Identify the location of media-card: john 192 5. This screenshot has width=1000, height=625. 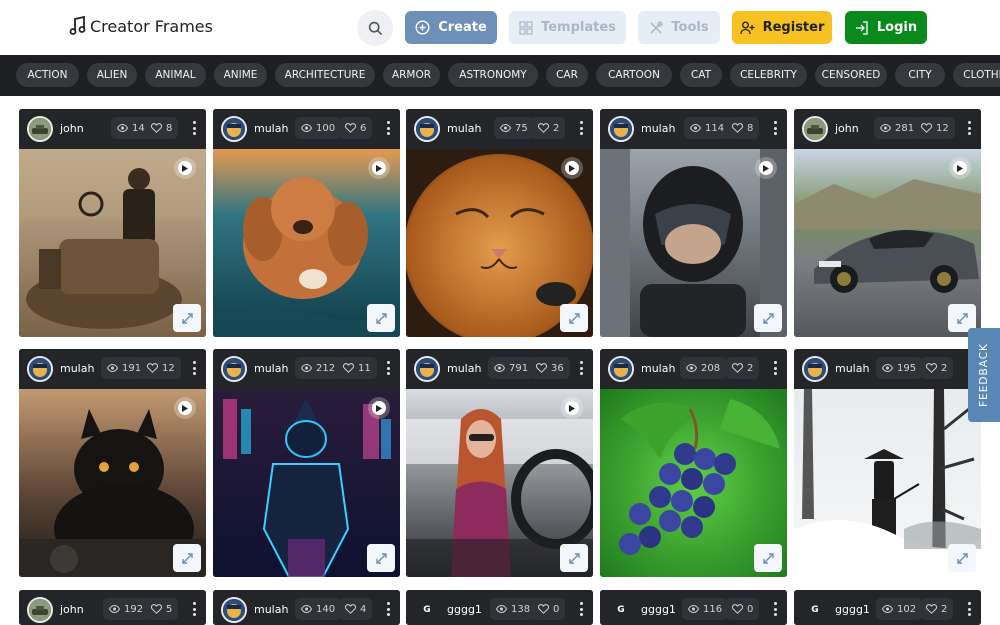
(112, 607).